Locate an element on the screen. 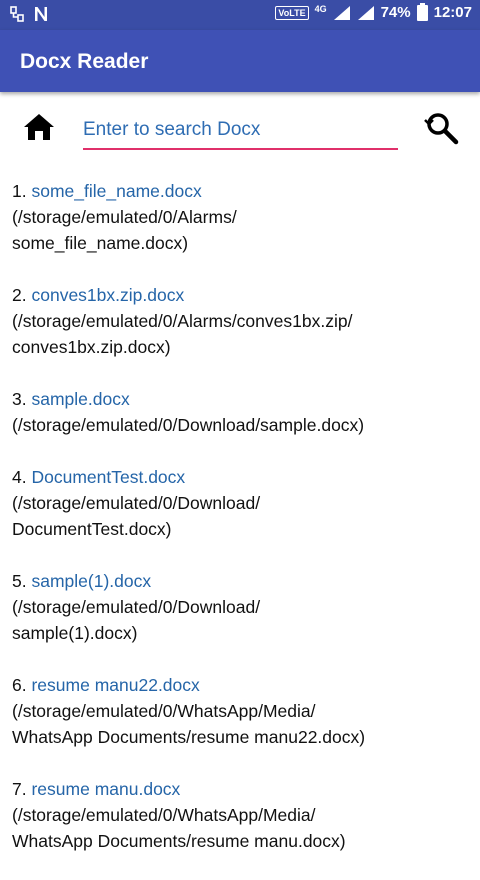  volte-badge: VoLTE is located at coordinates (292, 12).